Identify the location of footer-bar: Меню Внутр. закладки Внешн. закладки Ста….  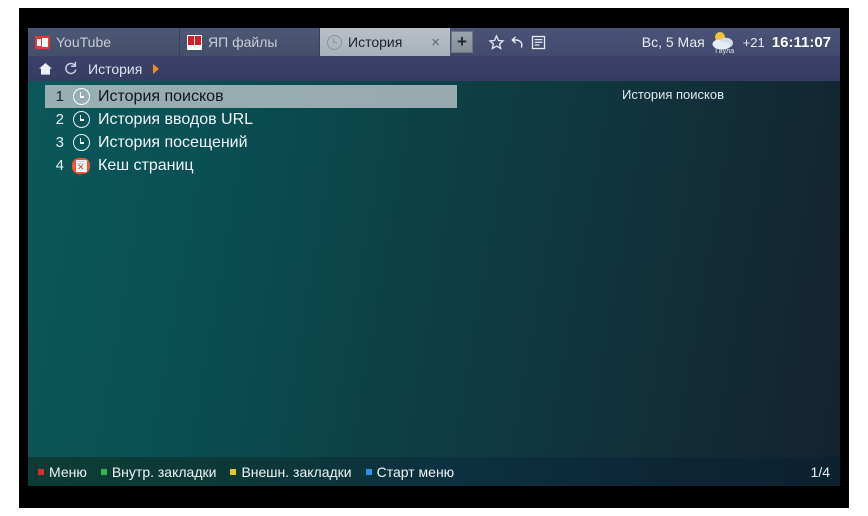
(434, 471).